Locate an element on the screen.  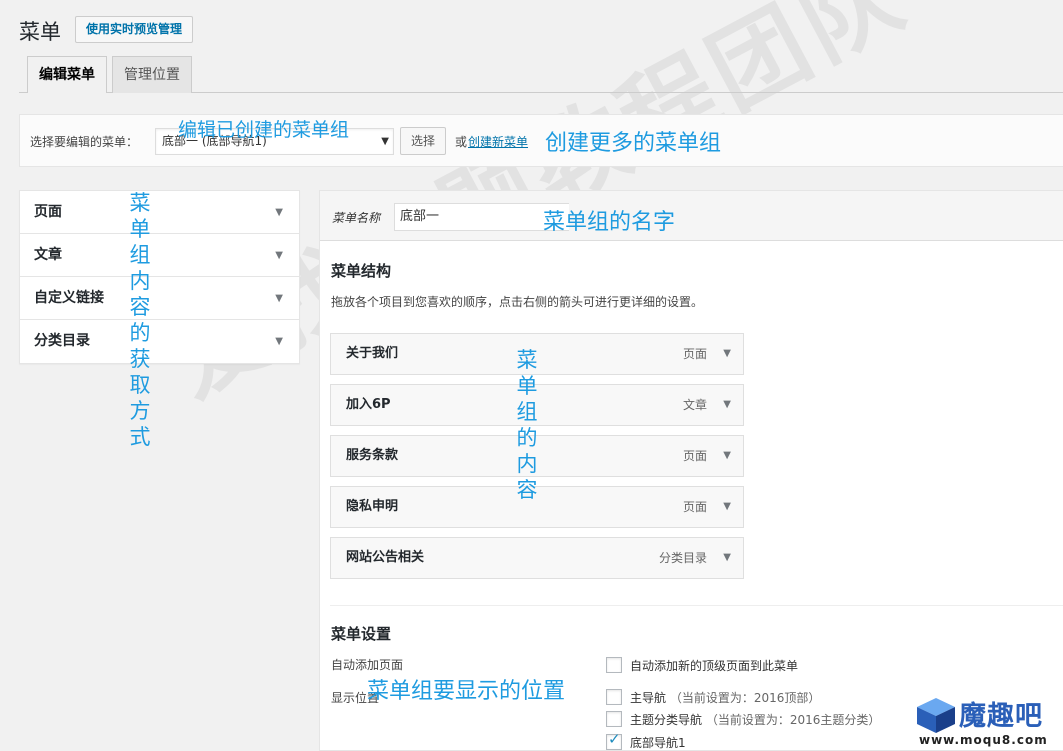
location-name: 主导航 is located at coordinates (648, 698).